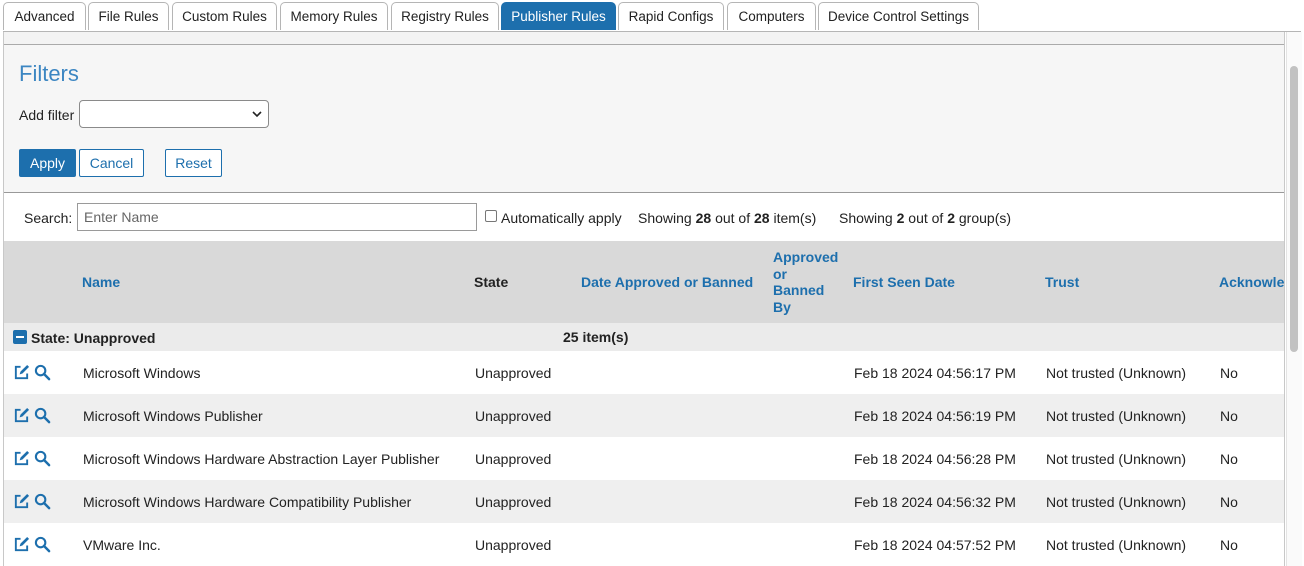 Image resolution: width=1304 pixels, height=566 pixels. Describe the element at coordinates (128, 16) in the screenshot. I see `tab-file-rules: File Rules` at that location.